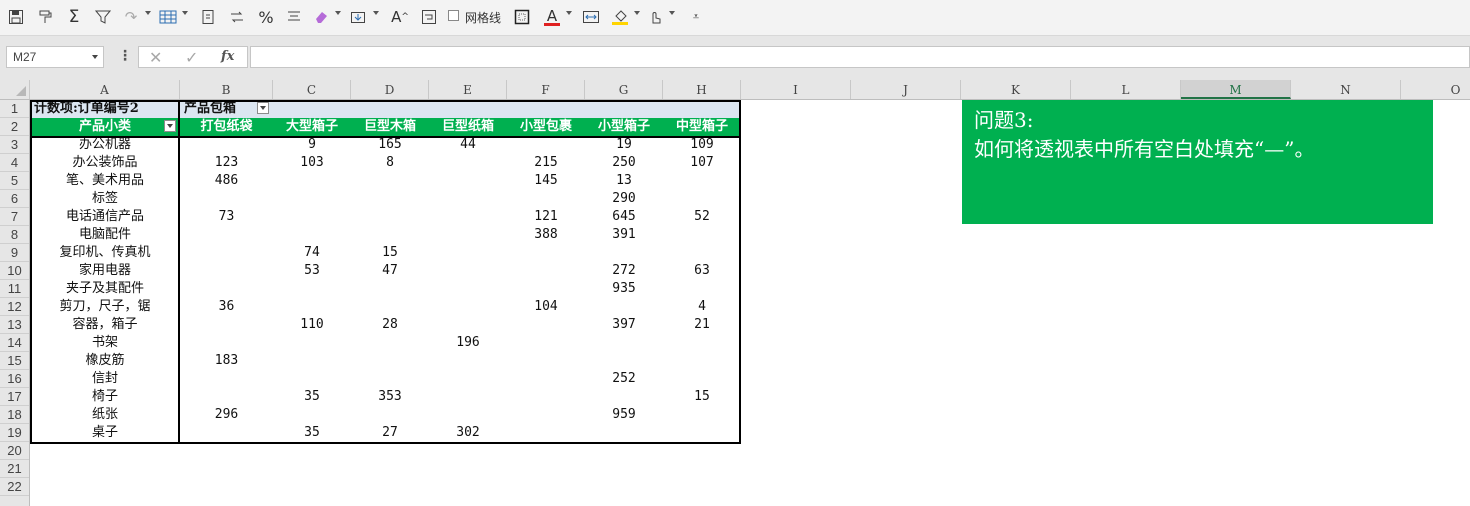 This screenshot has width=1470, height=506. What do you see at coordinates (208, 17) in the screenshot?
I see `paste-values-icon` at bounding box center [208, 17].